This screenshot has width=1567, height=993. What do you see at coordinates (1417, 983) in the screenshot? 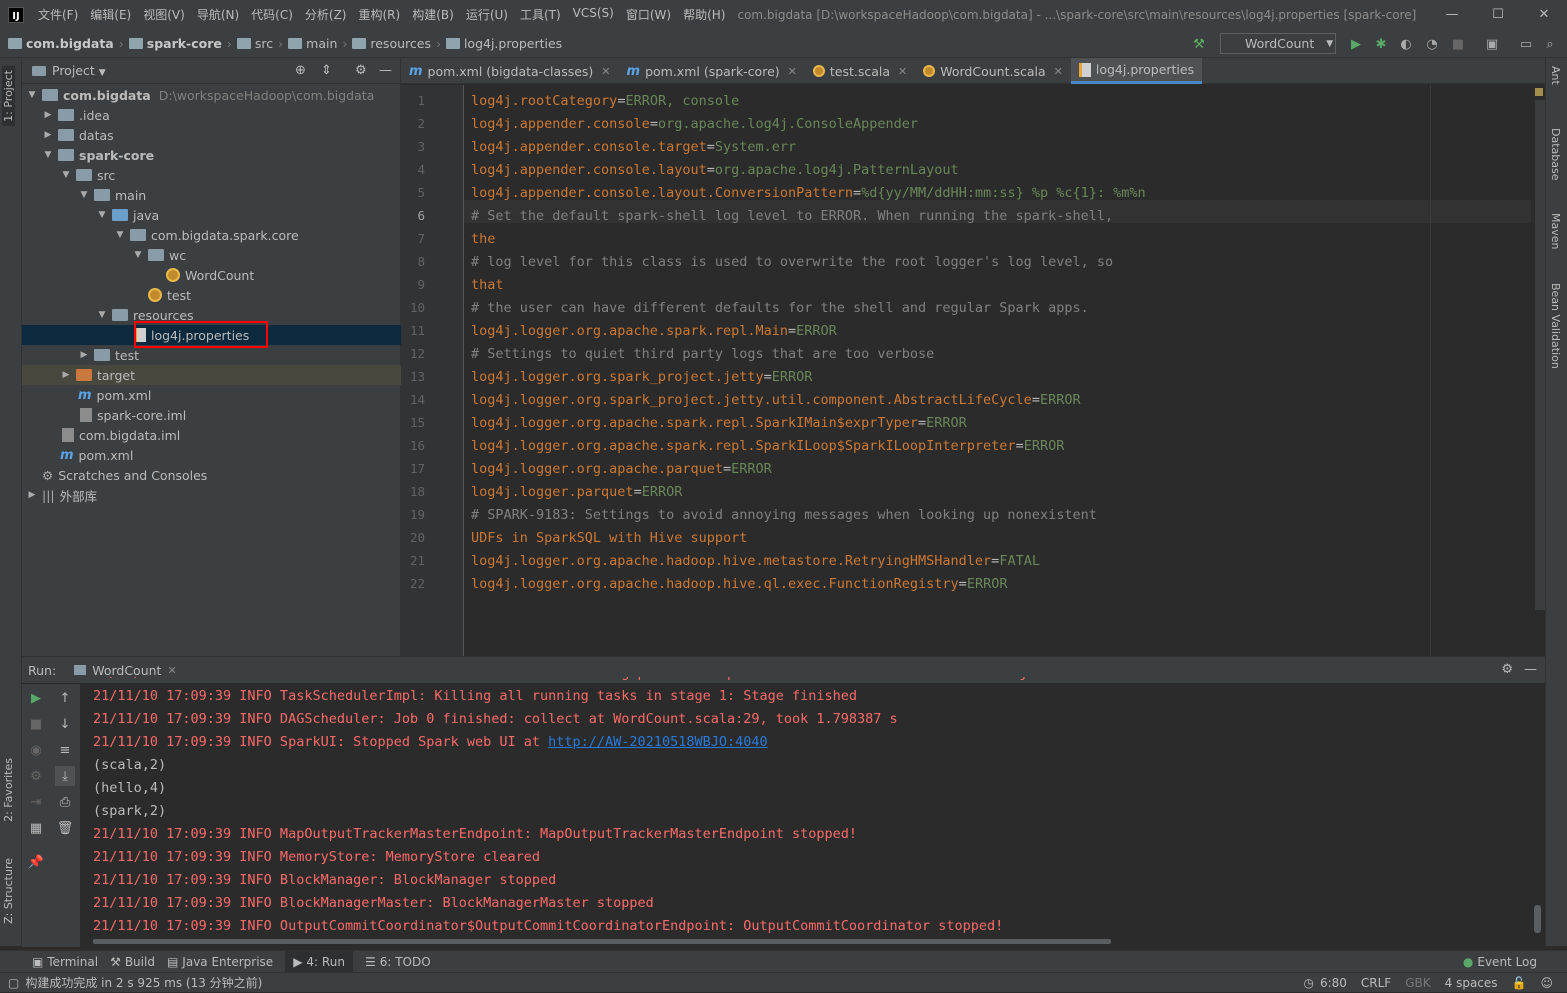
I see `file-encoding: GBK` at bounding box center [1417, 983].